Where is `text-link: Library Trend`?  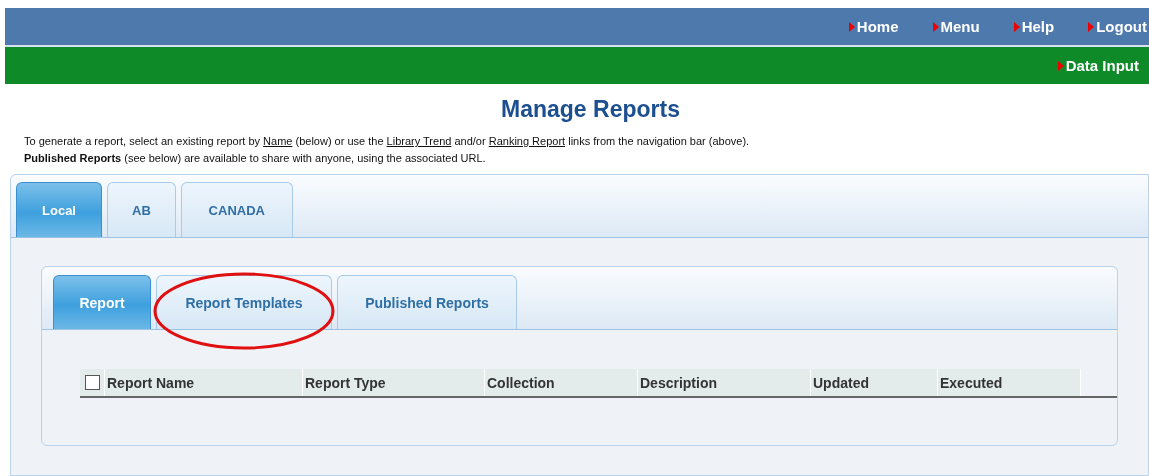
text-link: Library Trend is located at coordinates (419, 141).